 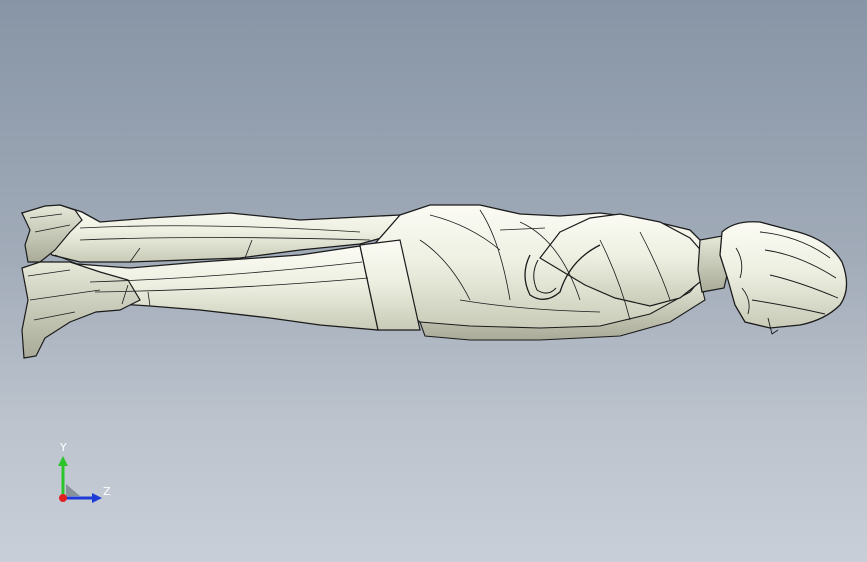 What do you see at coordinates (63, 447) in the screenshot?
I see `y-axis-label: Y` at bounding box center [63, 447].